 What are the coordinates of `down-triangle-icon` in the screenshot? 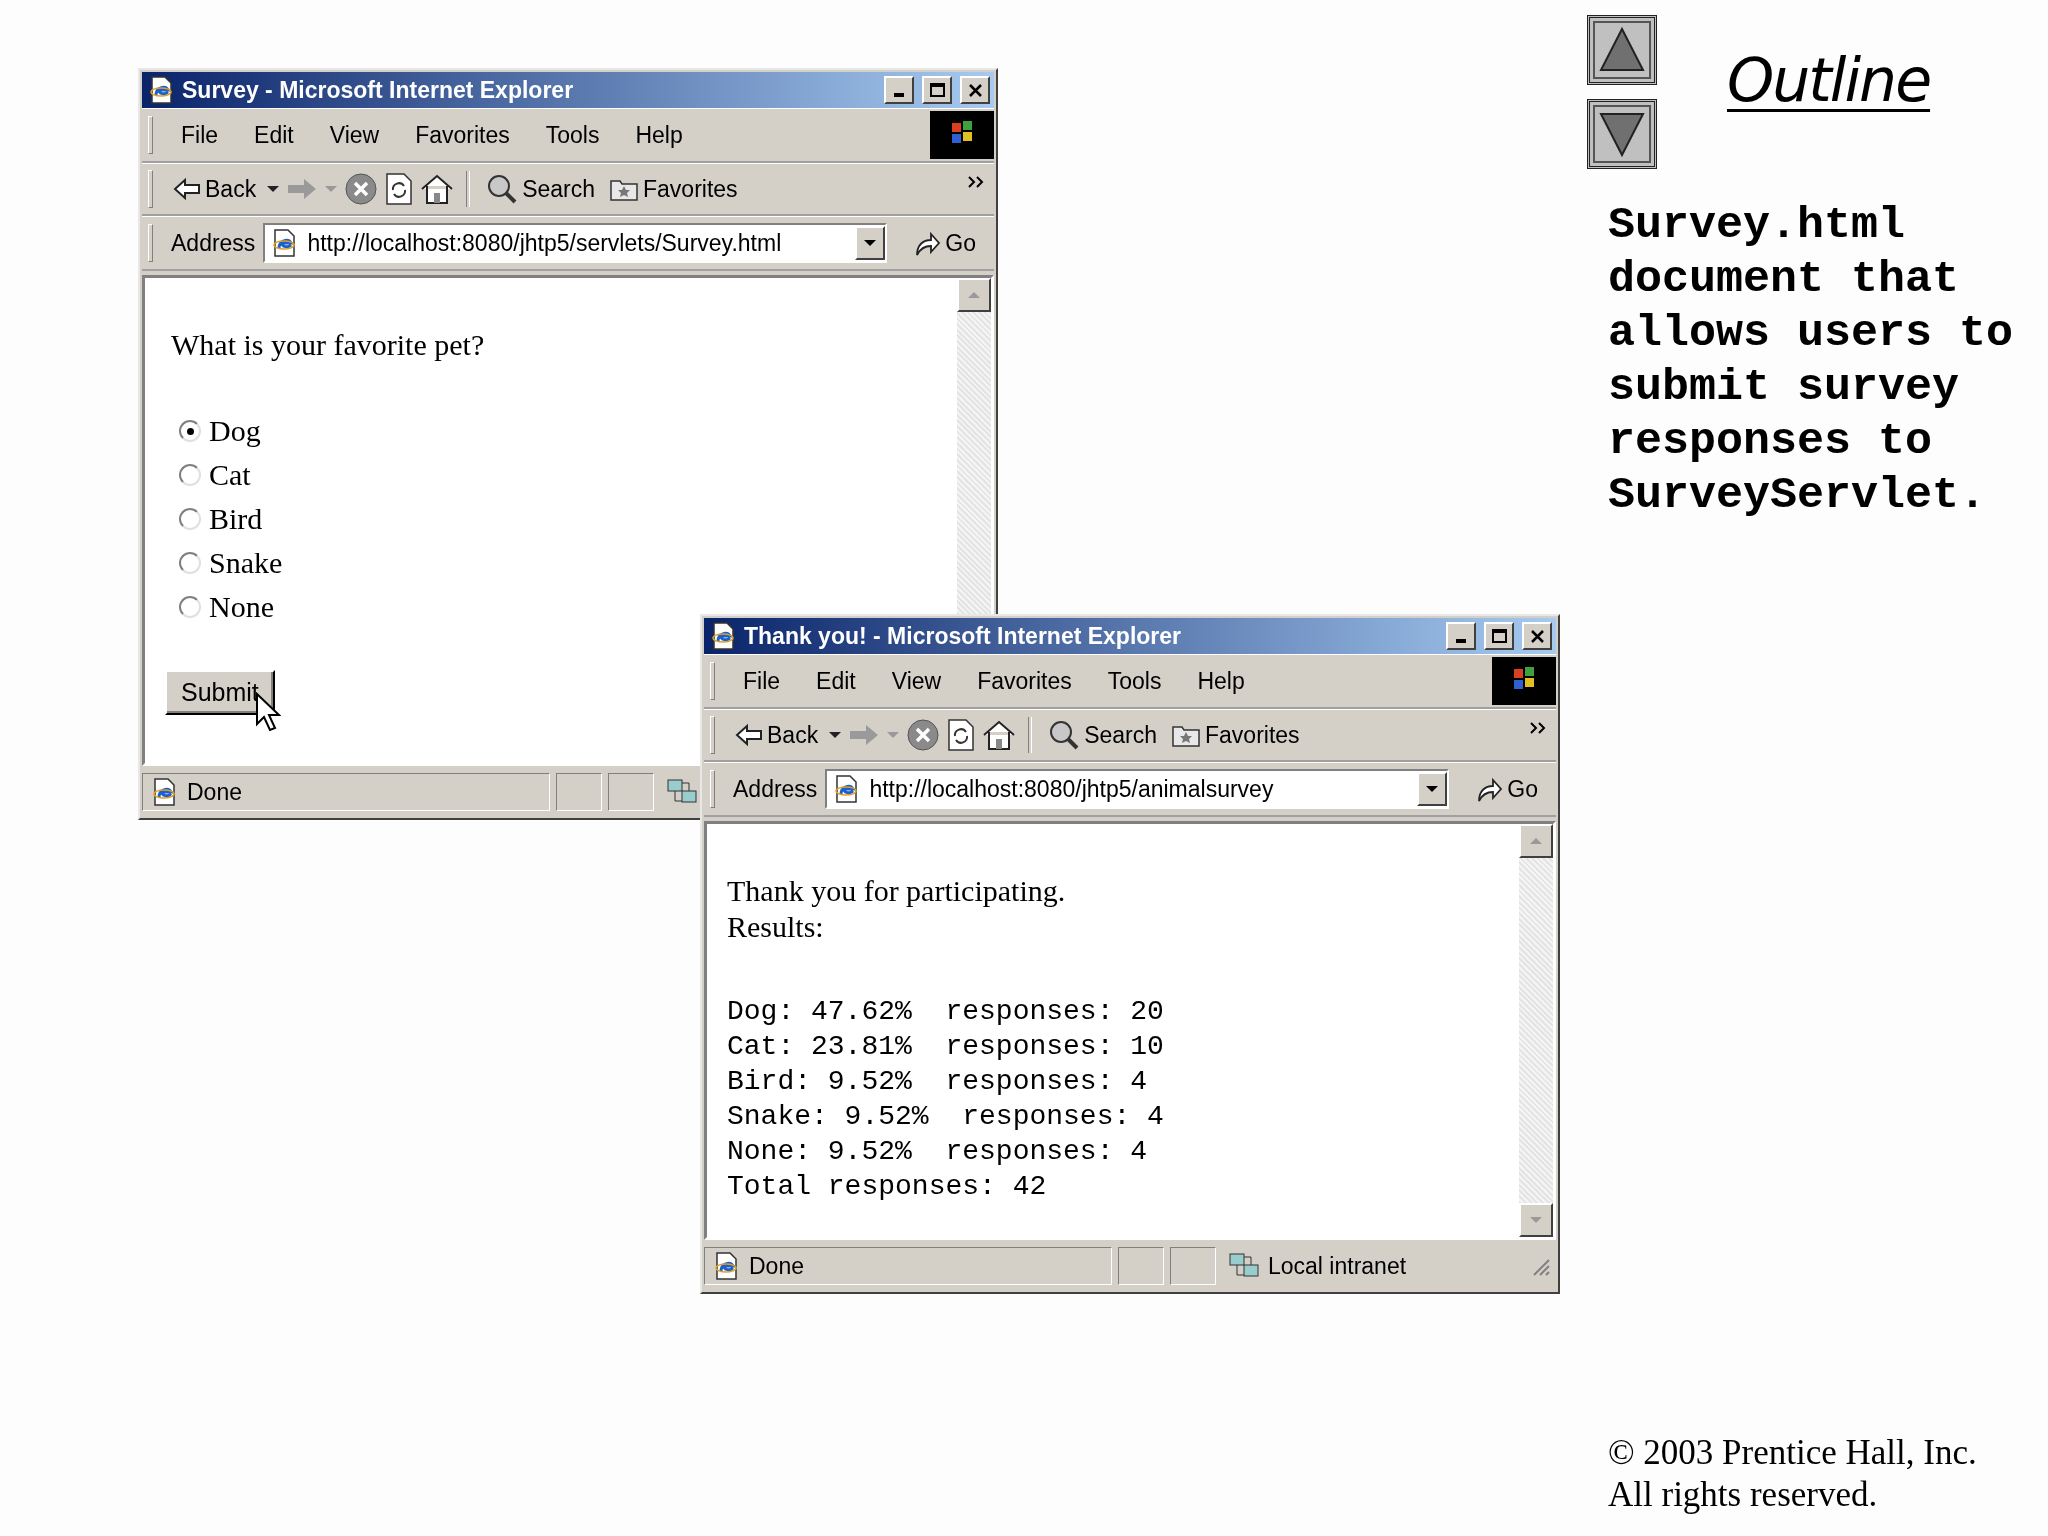 It's located at (1622, 134).